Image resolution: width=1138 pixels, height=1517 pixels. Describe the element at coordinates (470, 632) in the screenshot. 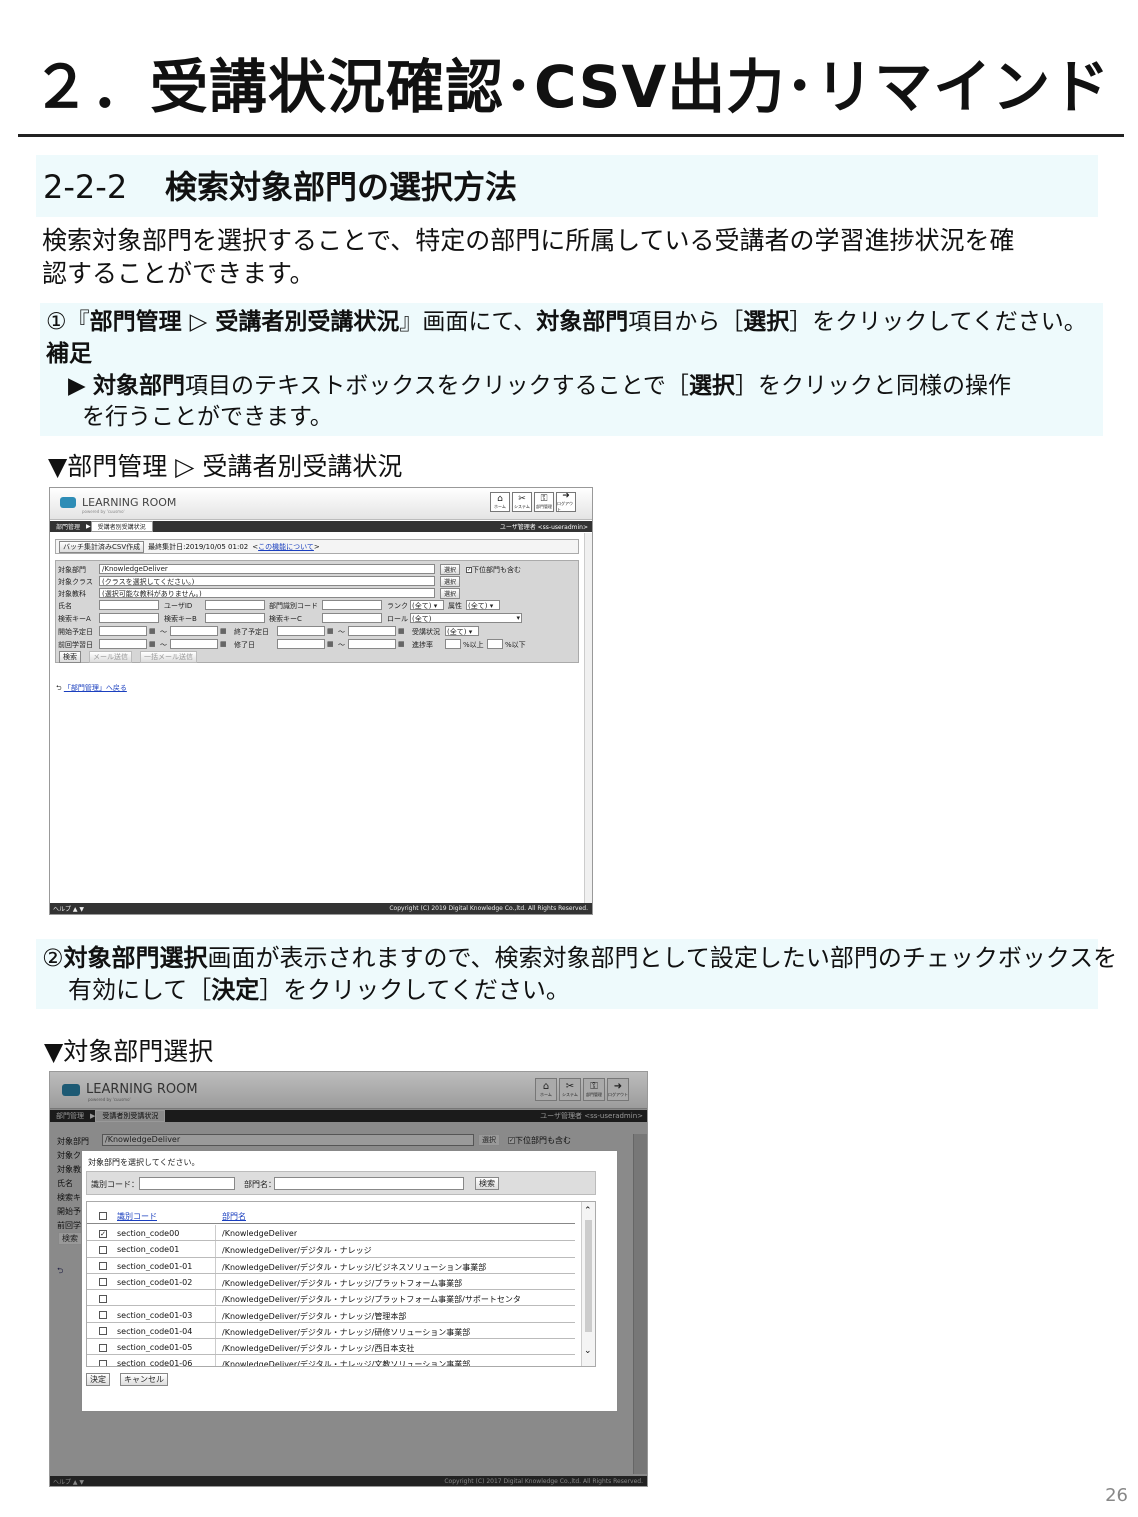

I see `chevron-down-icon: ▾` at that location.